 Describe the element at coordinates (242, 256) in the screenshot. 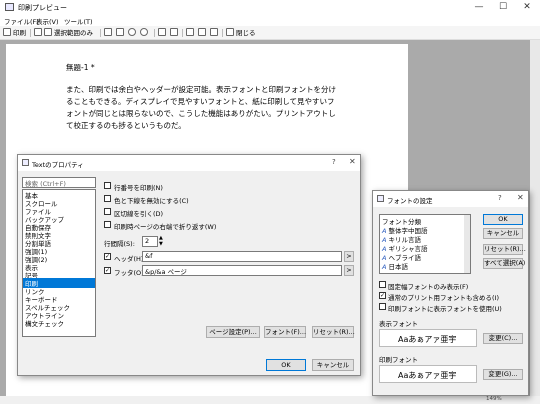

I see `header-input: &f` at that location.